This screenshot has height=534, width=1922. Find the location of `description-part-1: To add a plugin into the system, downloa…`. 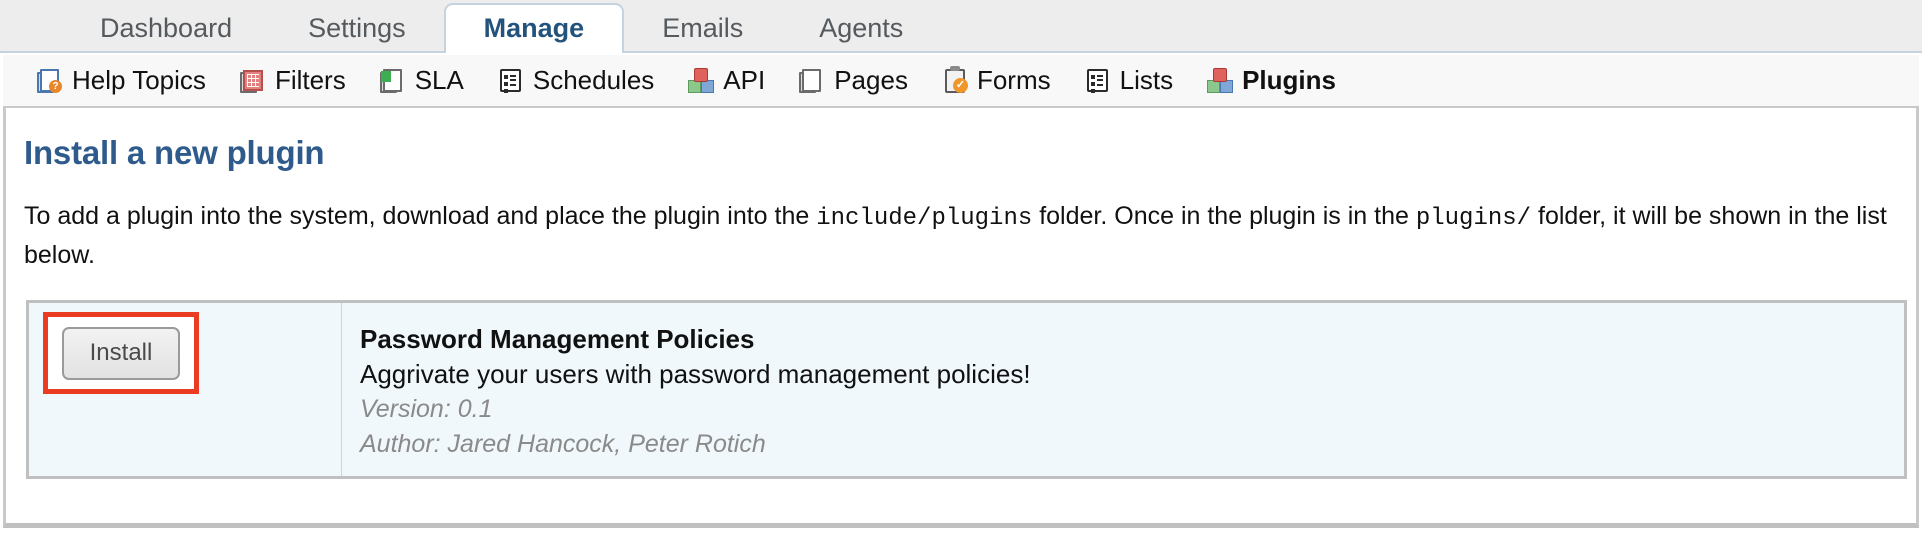

description-part-1: To add a plugin into the system, downloa… is located at coordinates (420, 216).